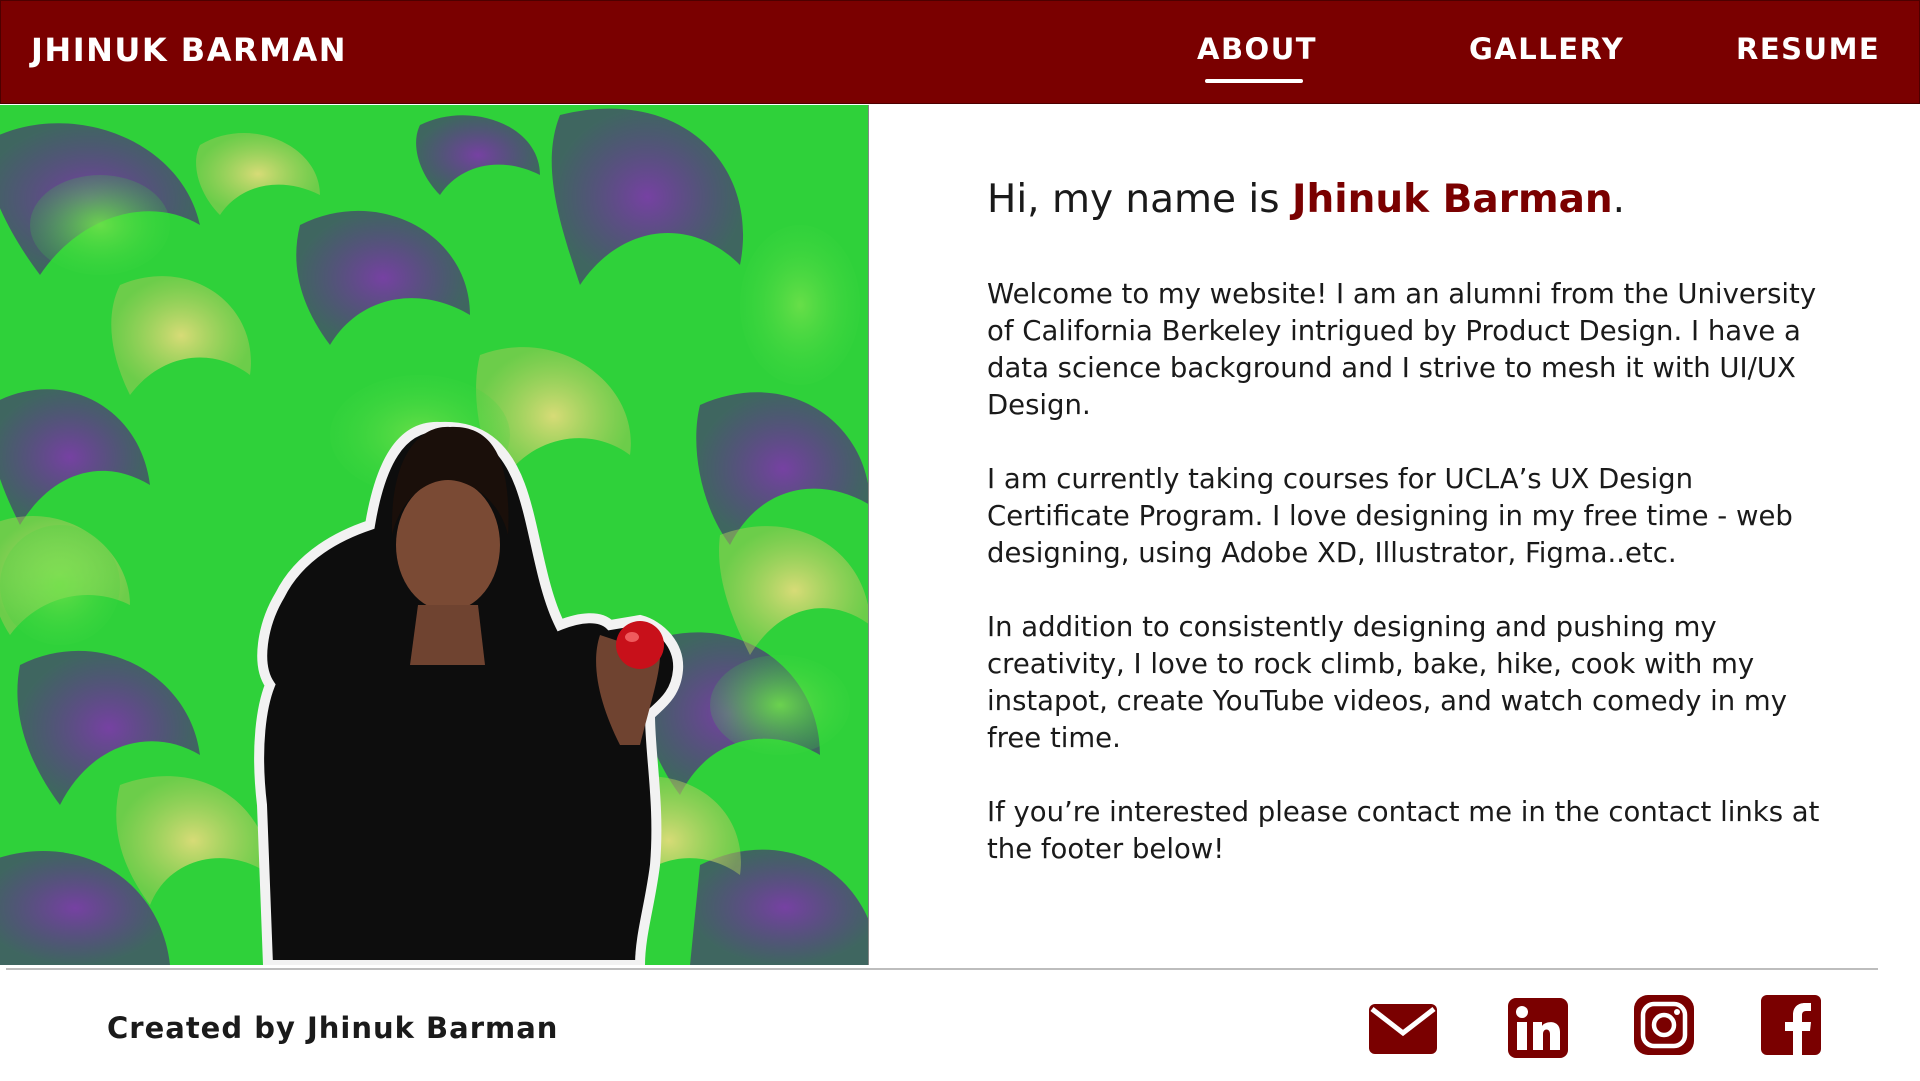  Describe the element at coordinates (1808, 49) in the screenshot. I see `nav-resume-link: RESUME` at that location.